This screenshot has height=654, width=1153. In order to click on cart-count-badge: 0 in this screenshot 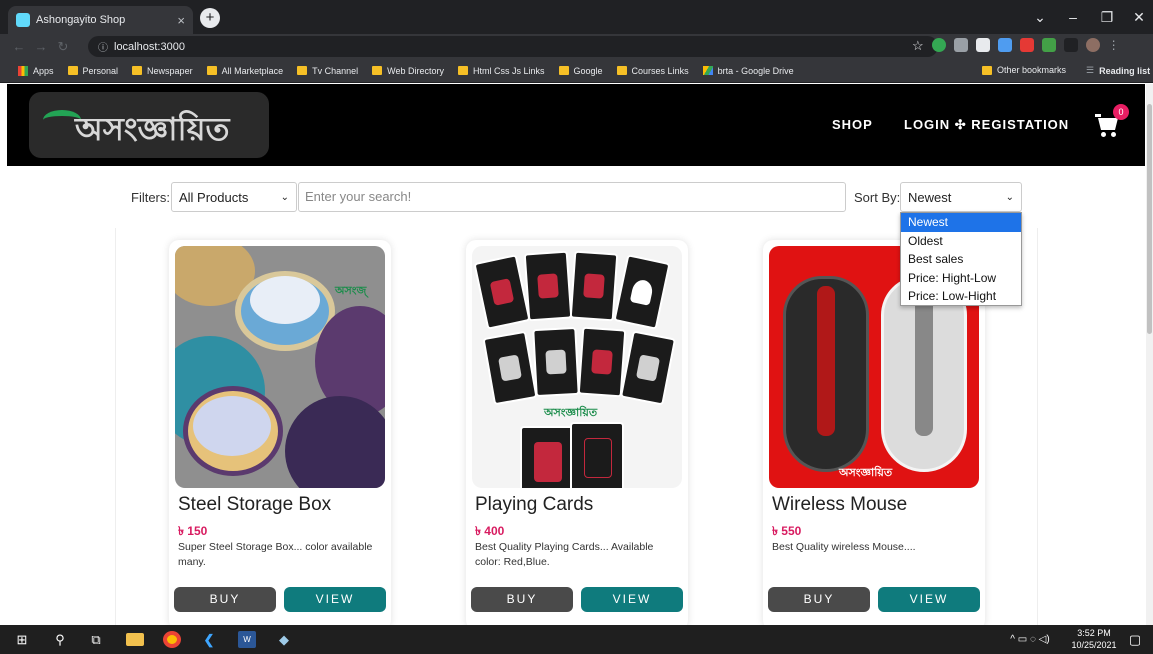, I will do `click(1121, 112)`.